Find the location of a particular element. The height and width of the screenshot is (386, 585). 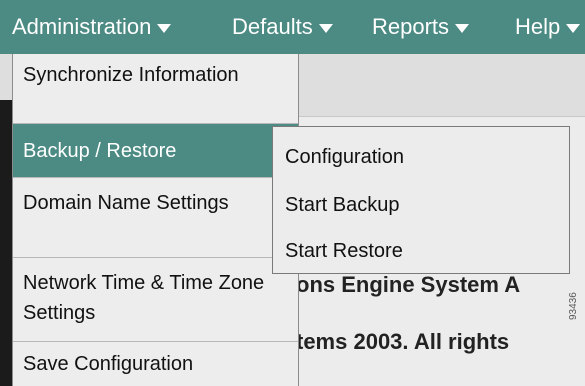

submenu-item-start-backup: Start Backup is located at coordinates (421, 205).